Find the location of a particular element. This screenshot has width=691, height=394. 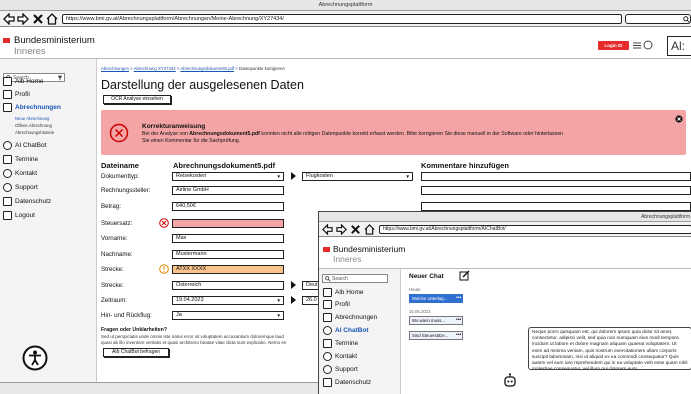

language-badge: Al: is located at coordinates (679, 46).